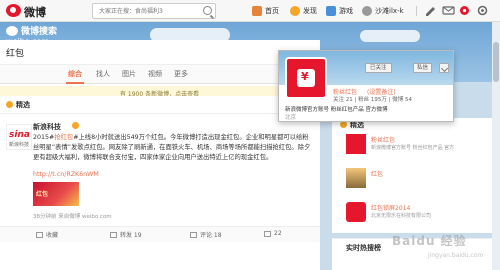 The image size is (500, 270). Describe the element at coordinates (160, 105) in the screenshot. I see `section-header: 精选 ⌄` at that location.